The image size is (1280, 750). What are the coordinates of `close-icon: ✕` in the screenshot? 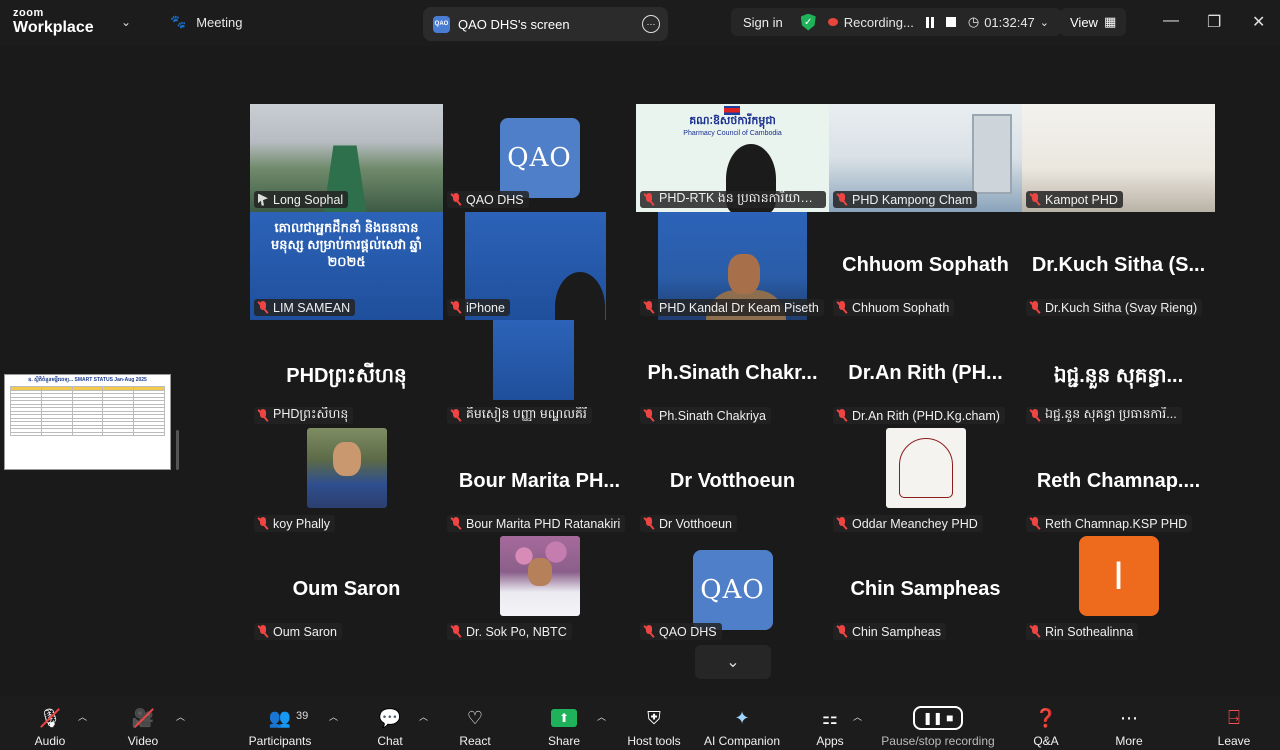 It's located at (1258, 22).